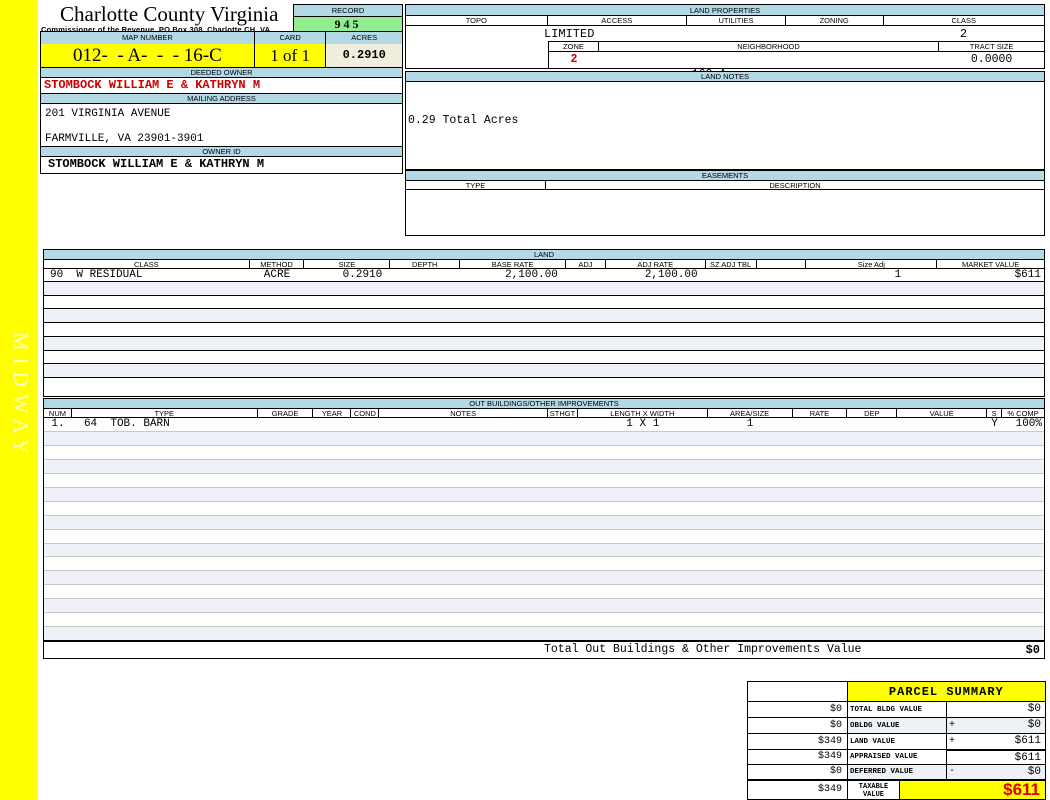  I want to click on obldg-op: +, so click(952, 725).